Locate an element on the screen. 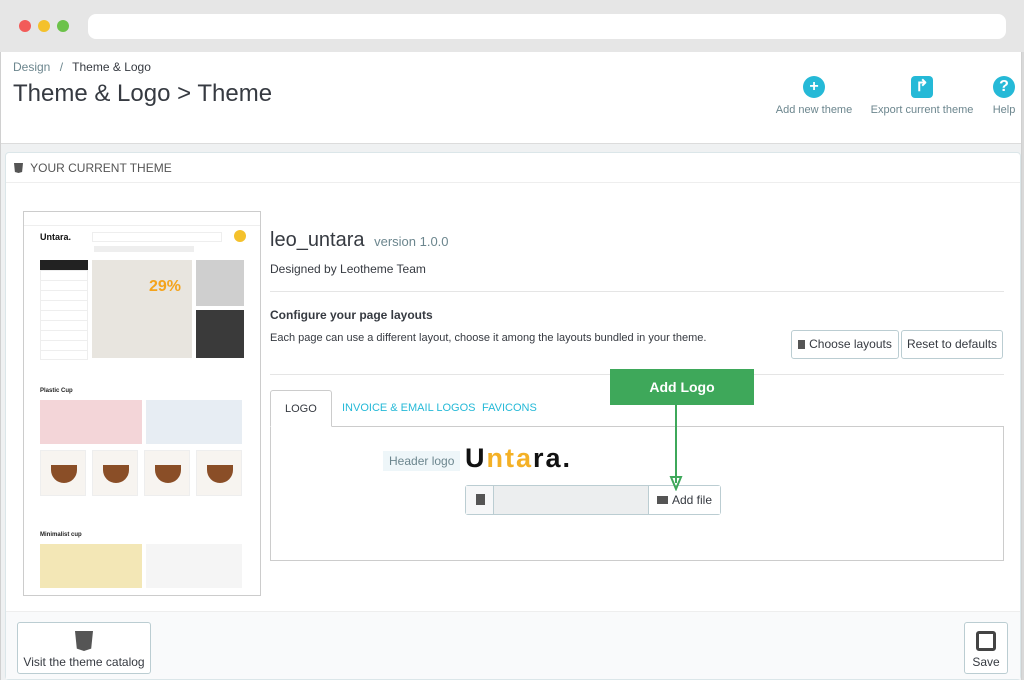 The image size is (1024, 680). layouts-title: Configure your page layouts is located at coordinates (351, 315).